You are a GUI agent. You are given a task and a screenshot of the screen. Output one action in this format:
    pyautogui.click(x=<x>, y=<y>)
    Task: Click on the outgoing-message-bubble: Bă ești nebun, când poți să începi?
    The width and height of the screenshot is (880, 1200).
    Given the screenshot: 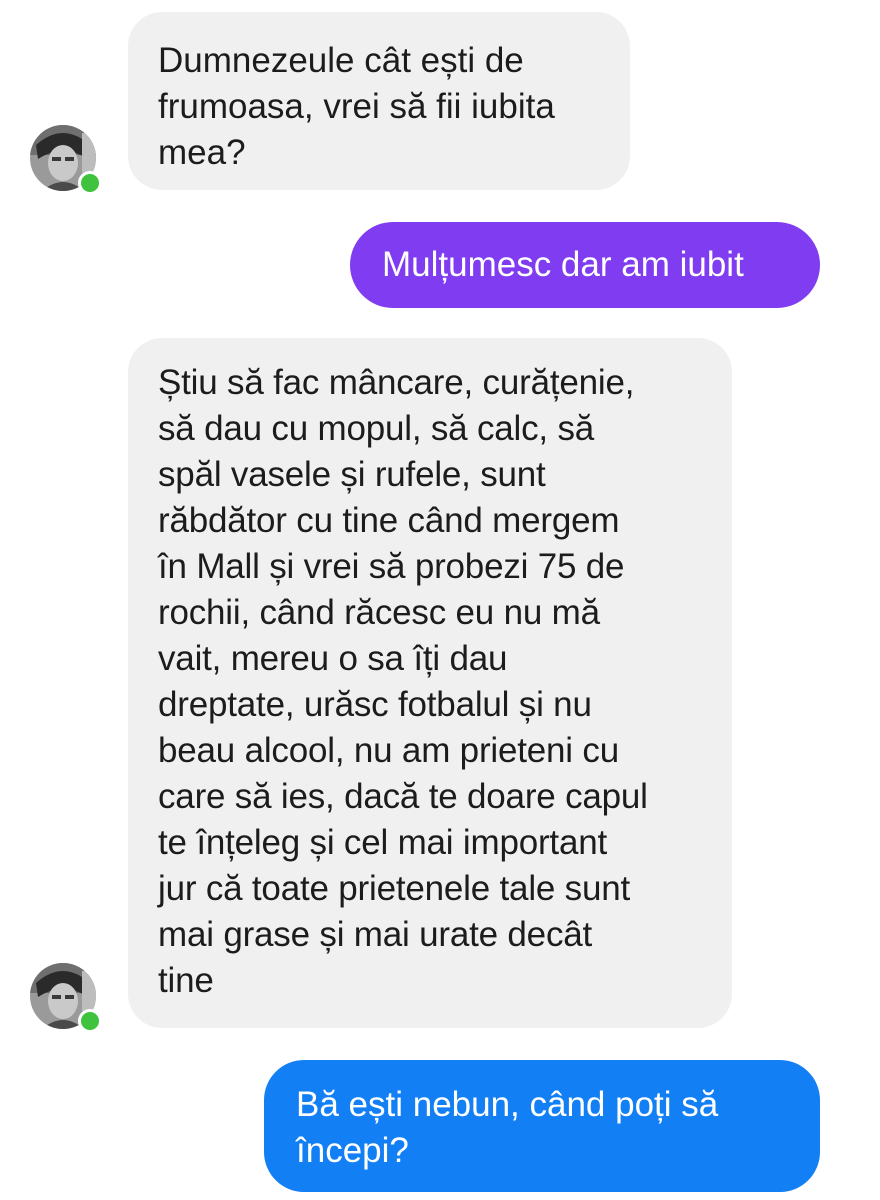 What is the action you would take?
    pyautogui.click(x=542, y=1126)
    